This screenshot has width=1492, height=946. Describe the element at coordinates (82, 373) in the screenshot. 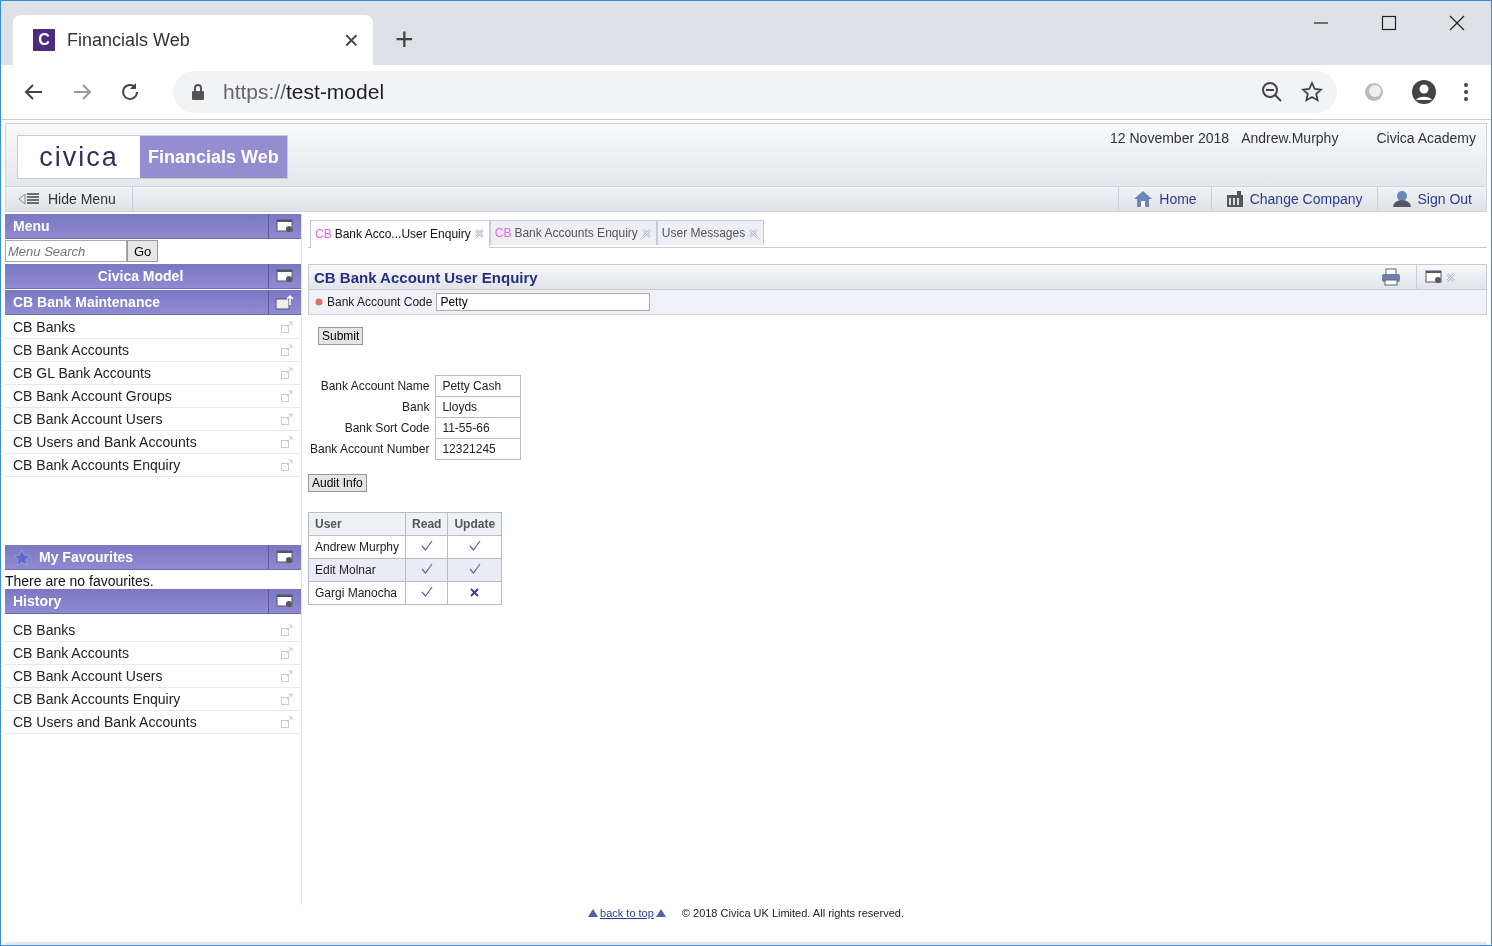

I see `menu-item: CB GL Bank Accounts` at that location.